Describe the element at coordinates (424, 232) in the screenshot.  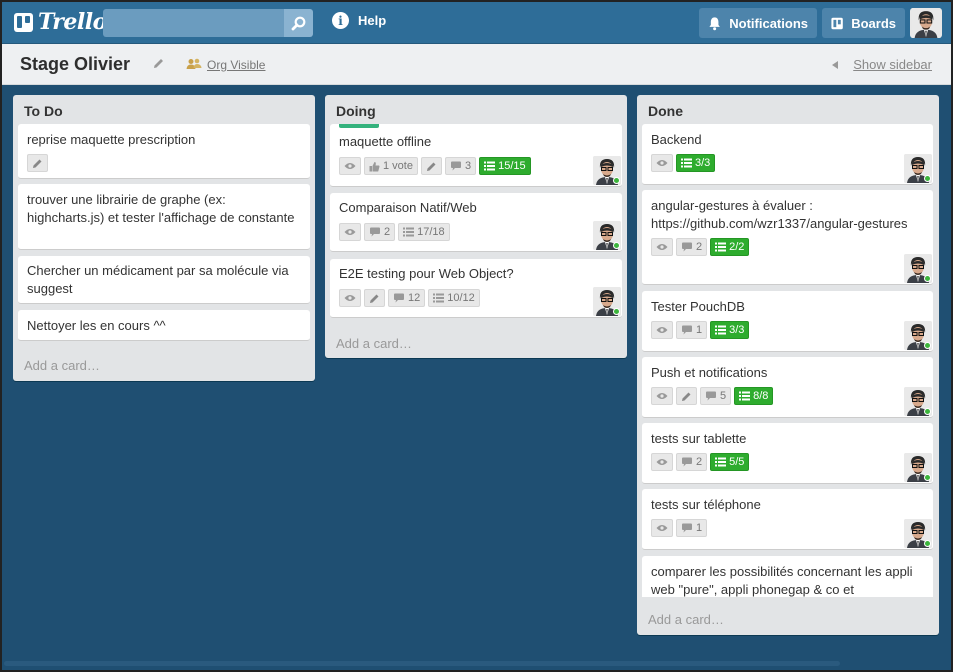
I see `checklist-badge: 17/18` at that location.